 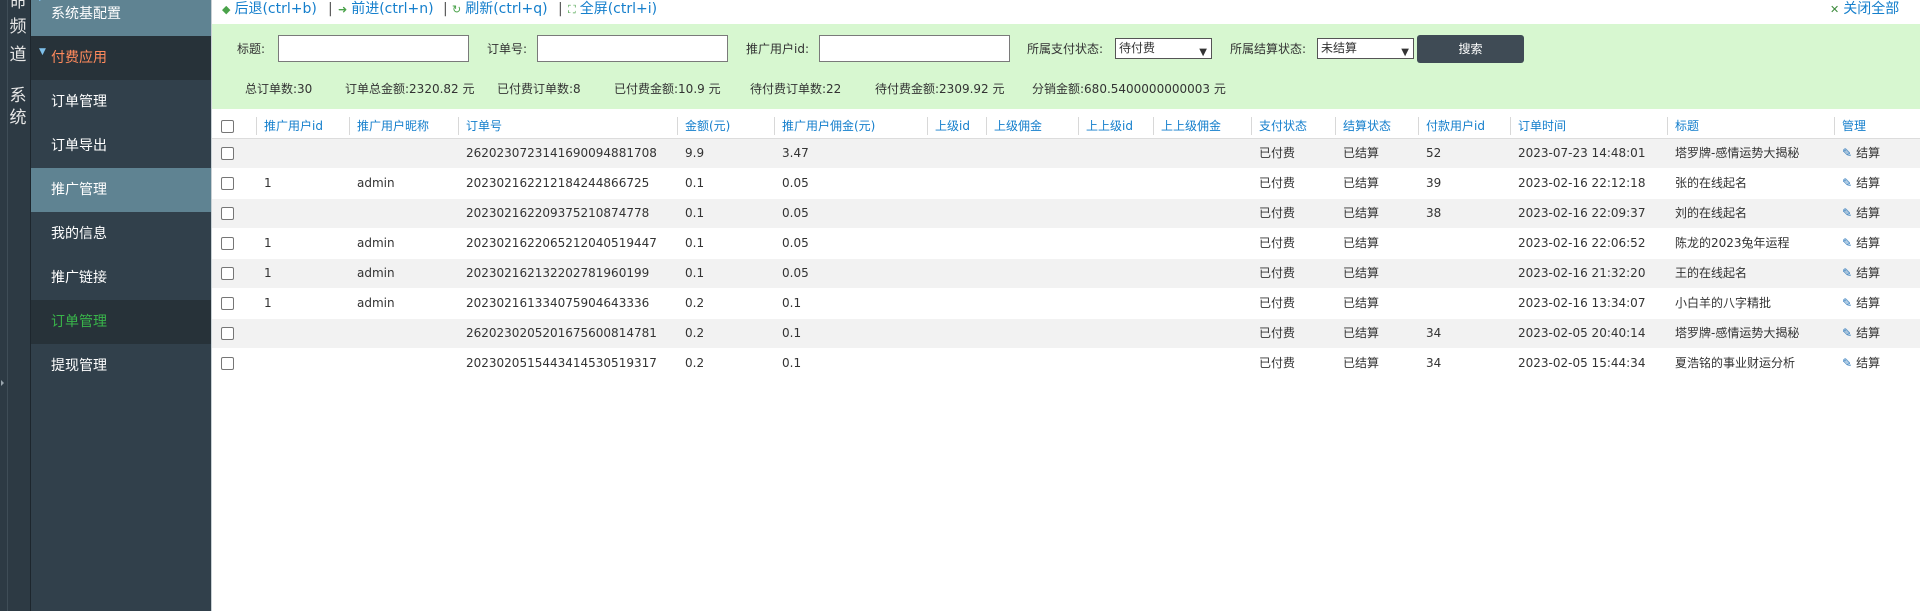 What do you see at coordinates (18, 96) in the screenshot?
I see `system-char: 系` at bounding box center [18, 96].